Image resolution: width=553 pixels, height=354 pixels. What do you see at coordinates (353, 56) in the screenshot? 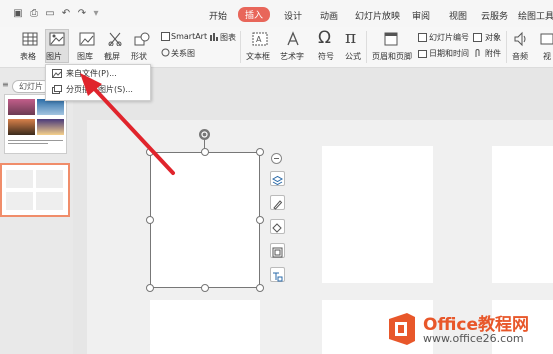
I see `formula-button-label: 公式` at bounding box center [353, 56].